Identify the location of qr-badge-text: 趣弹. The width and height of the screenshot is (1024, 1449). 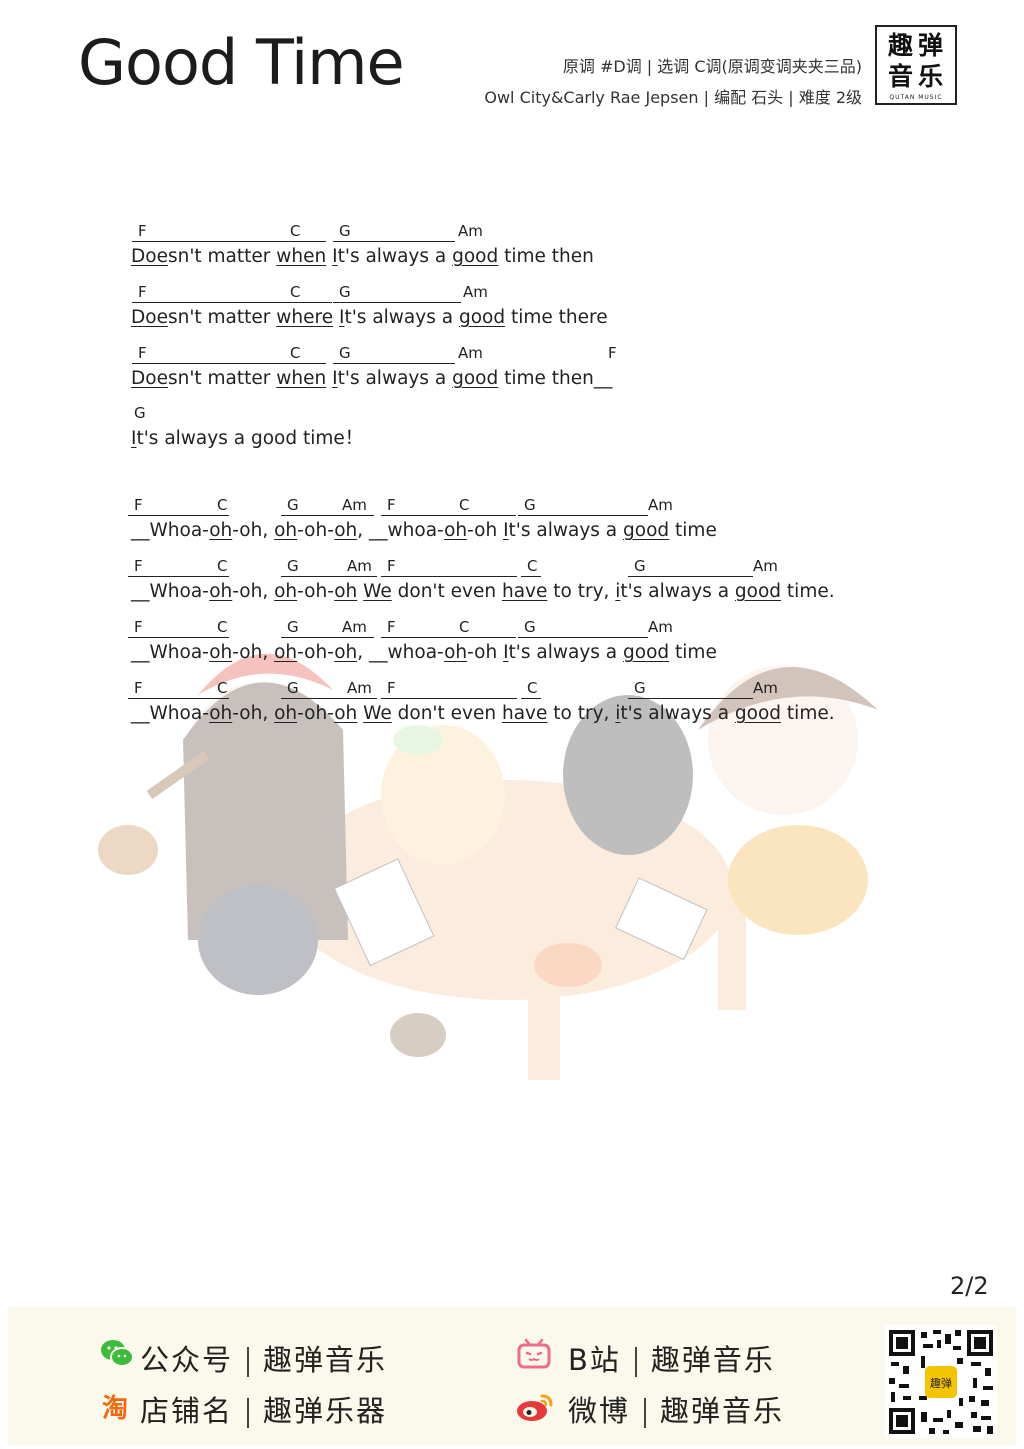
(941, 1383).